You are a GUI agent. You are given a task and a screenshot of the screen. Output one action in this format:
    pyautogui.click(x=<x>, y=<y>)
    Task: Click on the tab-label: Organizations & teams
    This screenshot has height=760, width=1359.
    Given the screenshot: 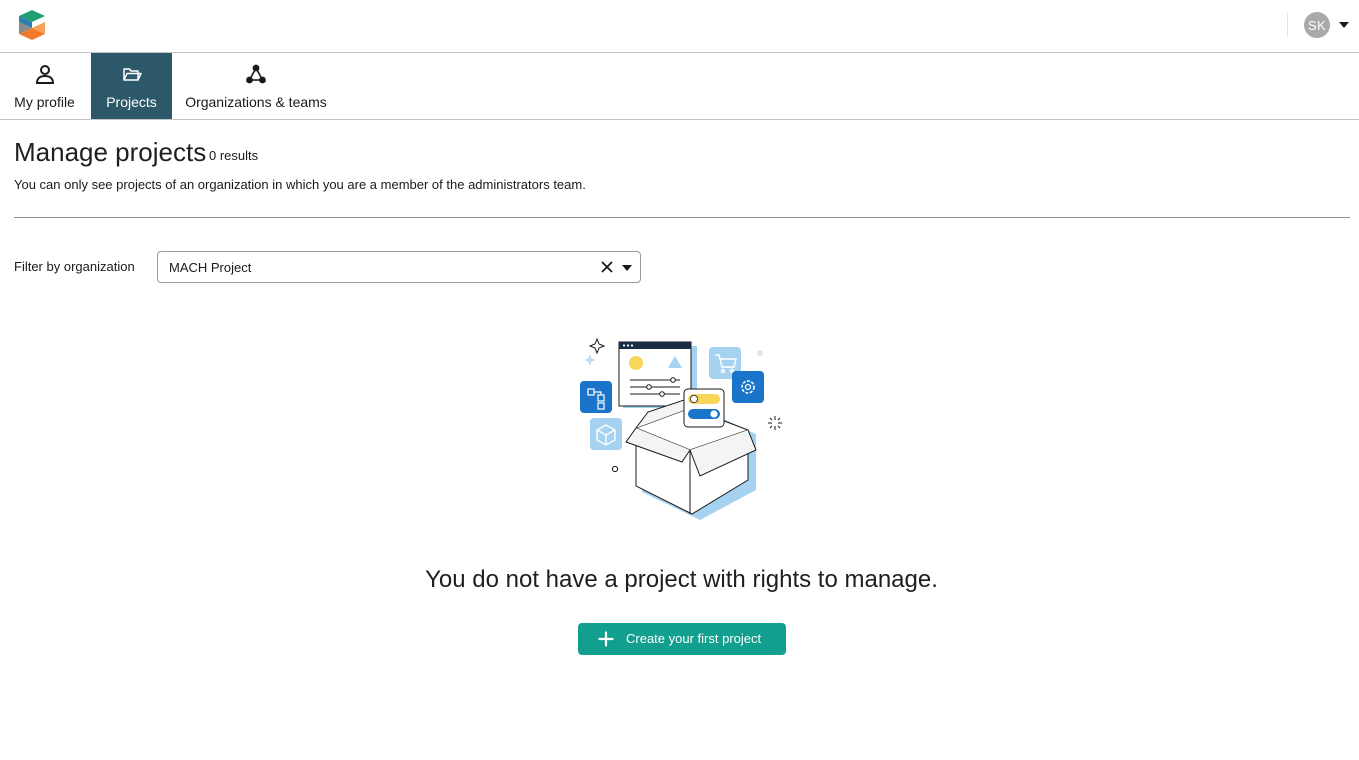 What is the action you would take?
    pyautogui.click(x=256, y=102)
    